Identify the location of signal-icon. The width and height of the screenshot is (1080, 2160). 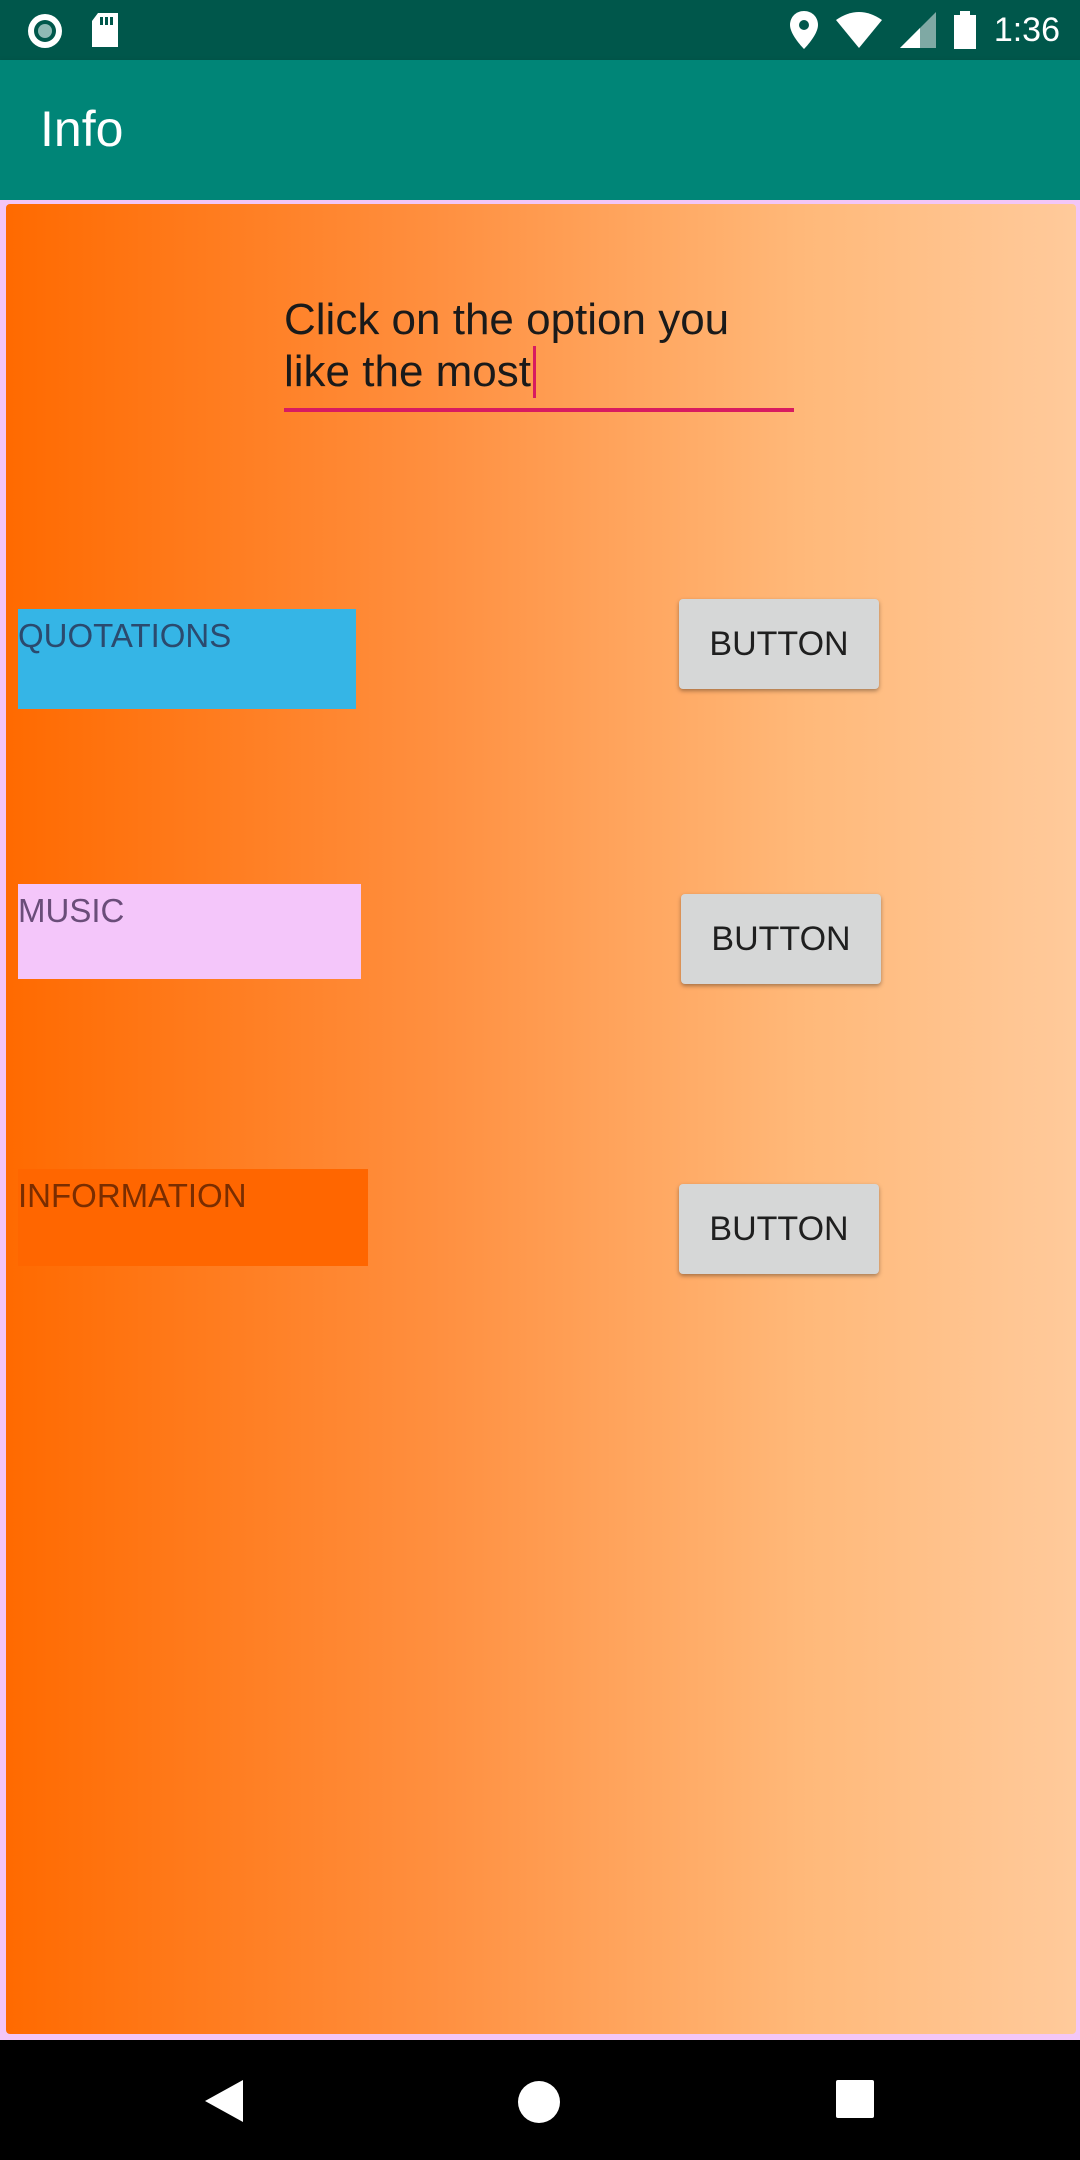
(917, 30).